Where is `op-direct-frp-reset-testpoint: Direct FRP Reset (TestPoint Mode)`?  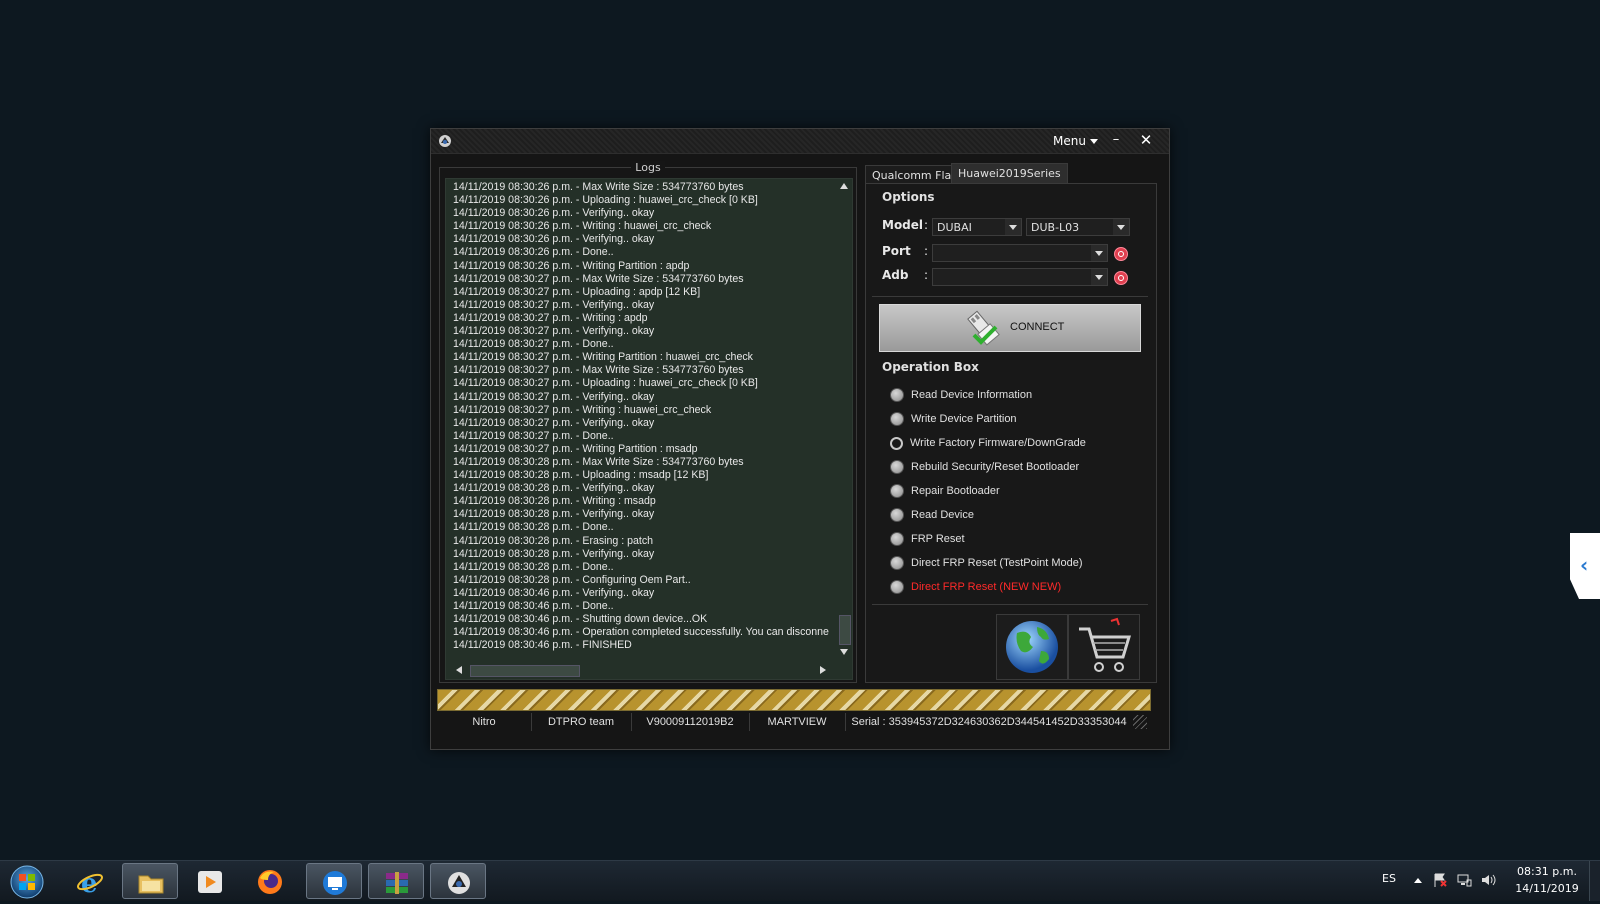 op-direct-frp-reset-testpoint: Direct FRP Reset (TestPoint Mode) is located at coordinates (986, 563).